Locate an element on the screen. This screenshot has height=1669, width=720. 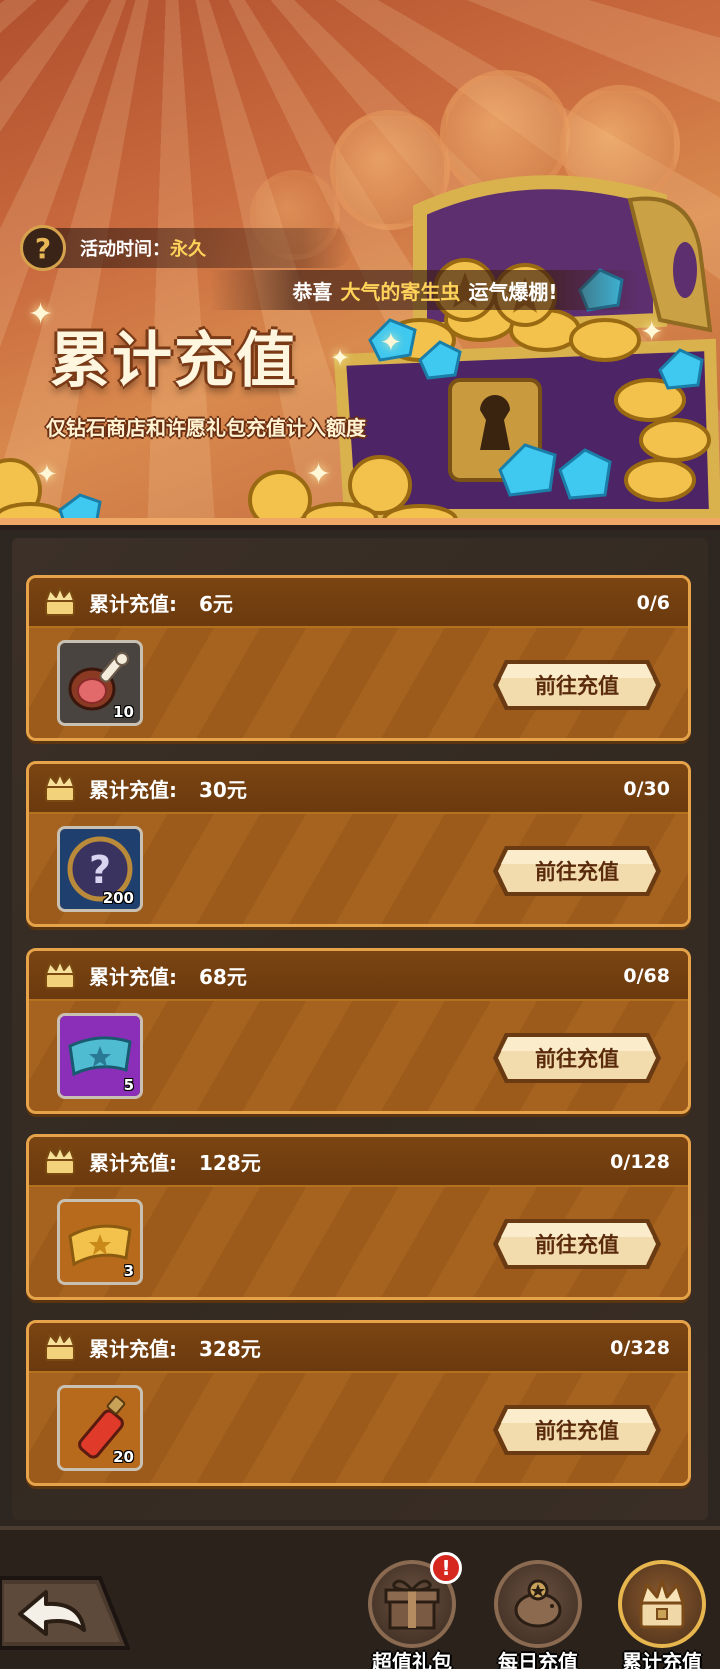
reward-item: 3 is located at coordinates (100, 1242).